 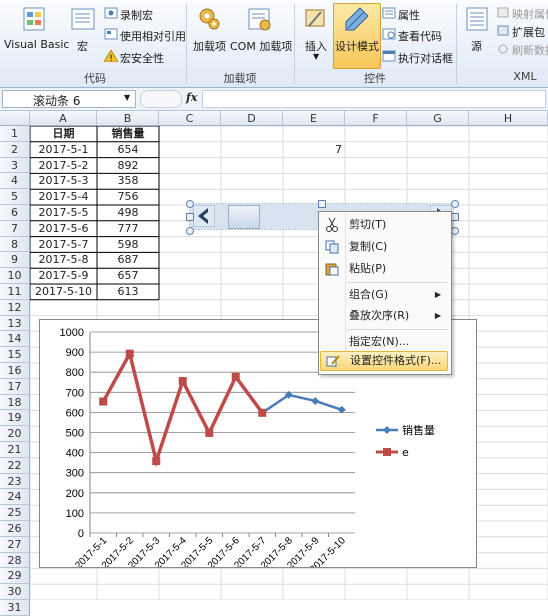 I want to click on row-header-16: 16, so click(x=15, y=371).